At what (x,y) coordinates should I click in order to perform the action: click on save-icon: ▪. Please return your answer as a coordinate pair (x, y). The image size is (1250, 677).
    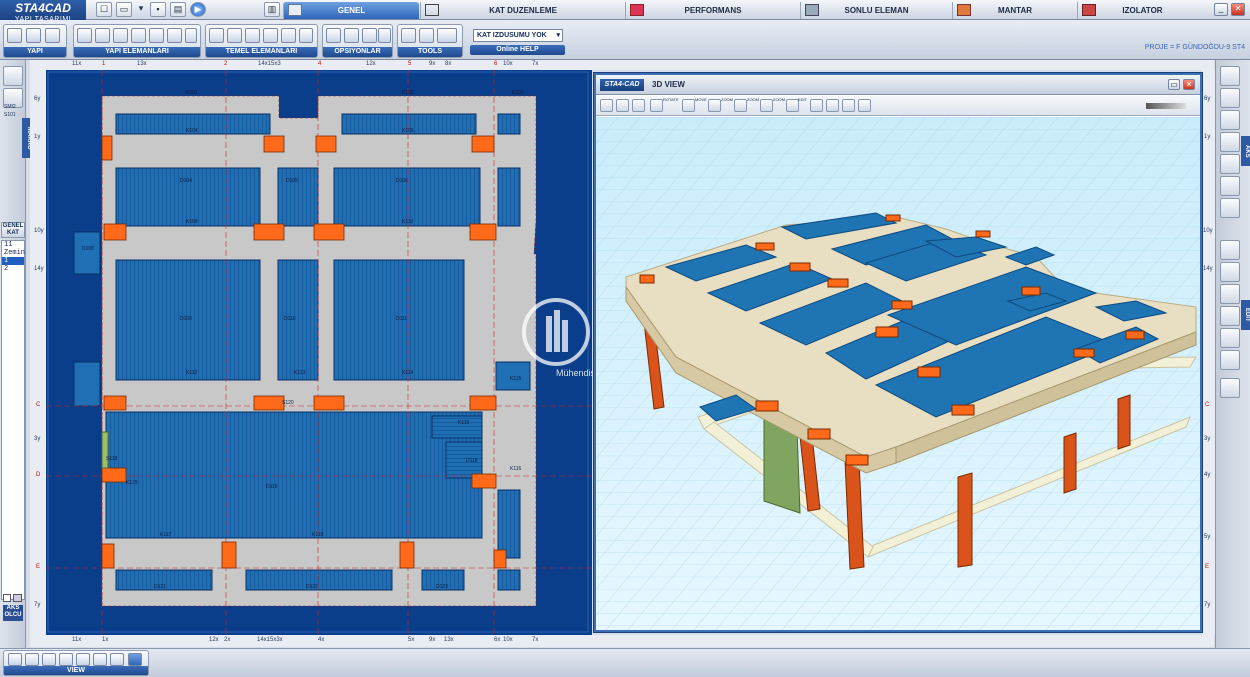
    Looking at the image, I should click on (158, 9).